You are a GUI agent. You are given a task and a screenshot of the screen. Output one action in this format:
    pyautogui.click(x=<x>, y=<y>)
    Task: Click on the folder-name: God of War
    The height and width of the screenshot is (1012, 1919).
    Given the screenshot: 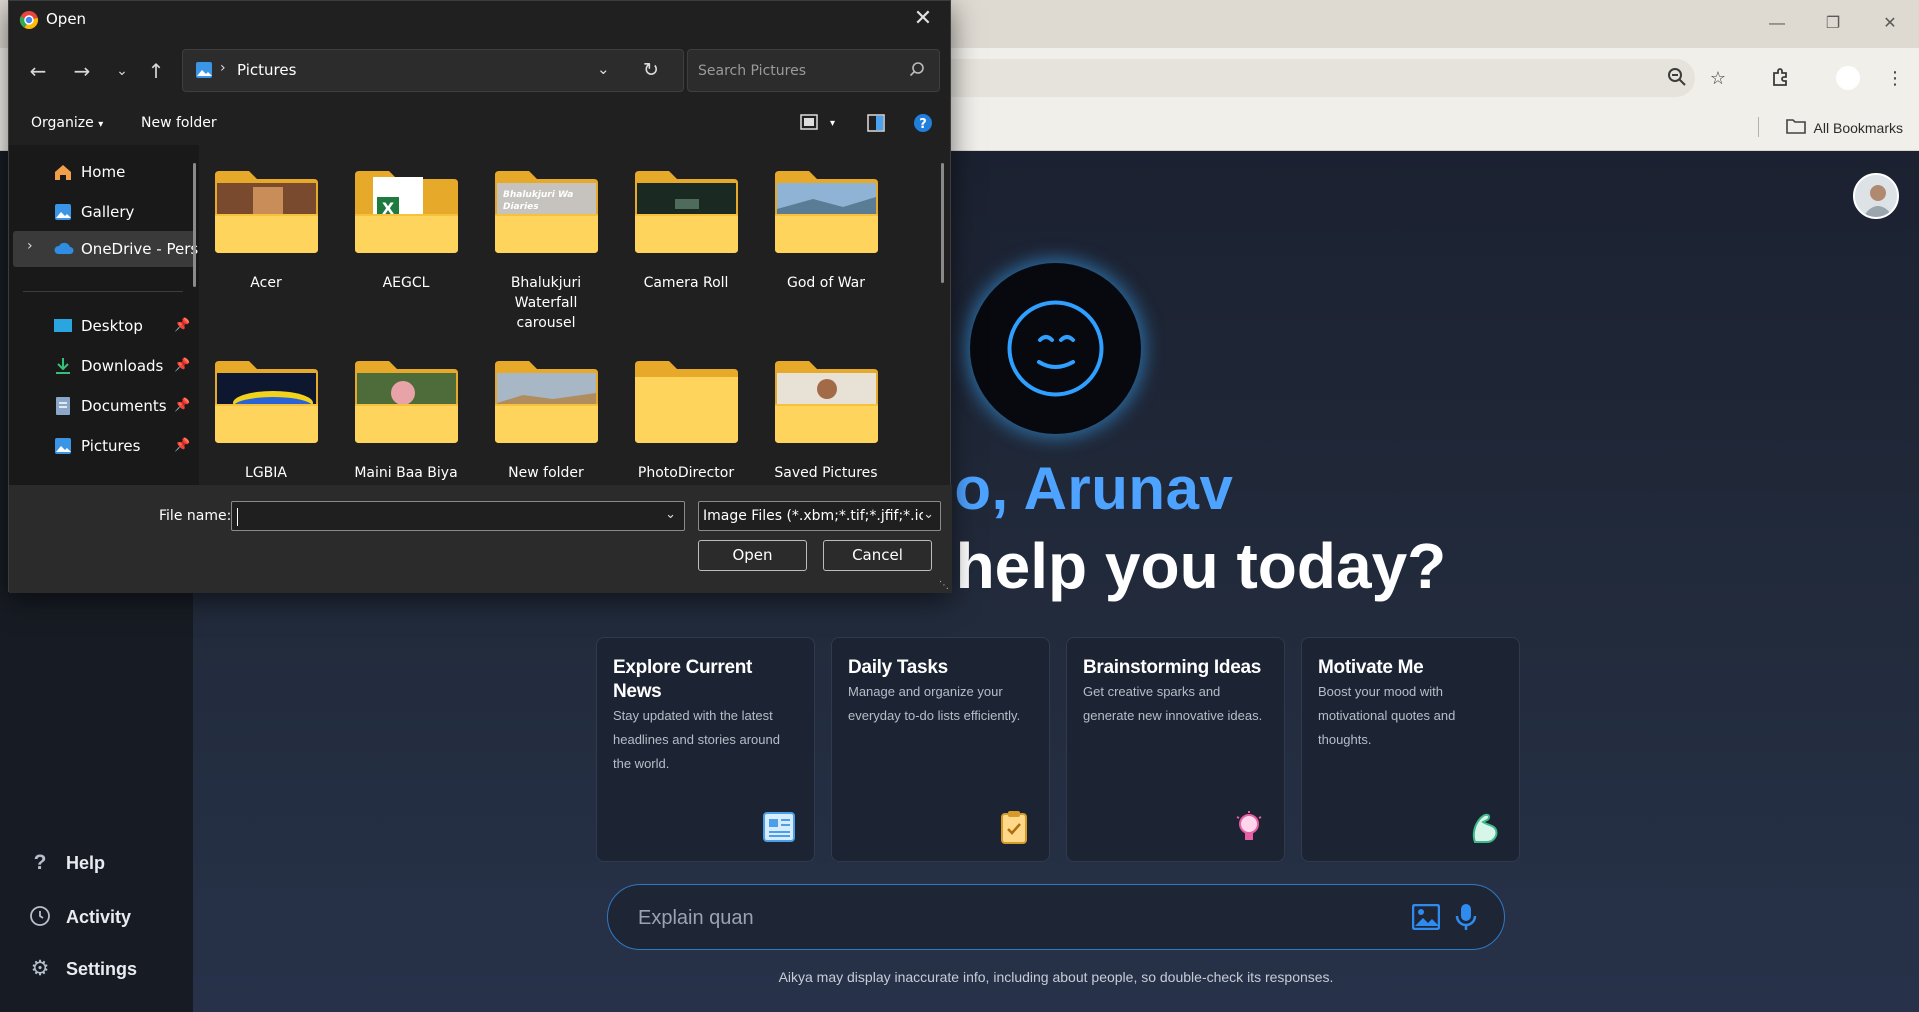 What is the action you would take?
    pyautogui.click(x=826, y=283)
    